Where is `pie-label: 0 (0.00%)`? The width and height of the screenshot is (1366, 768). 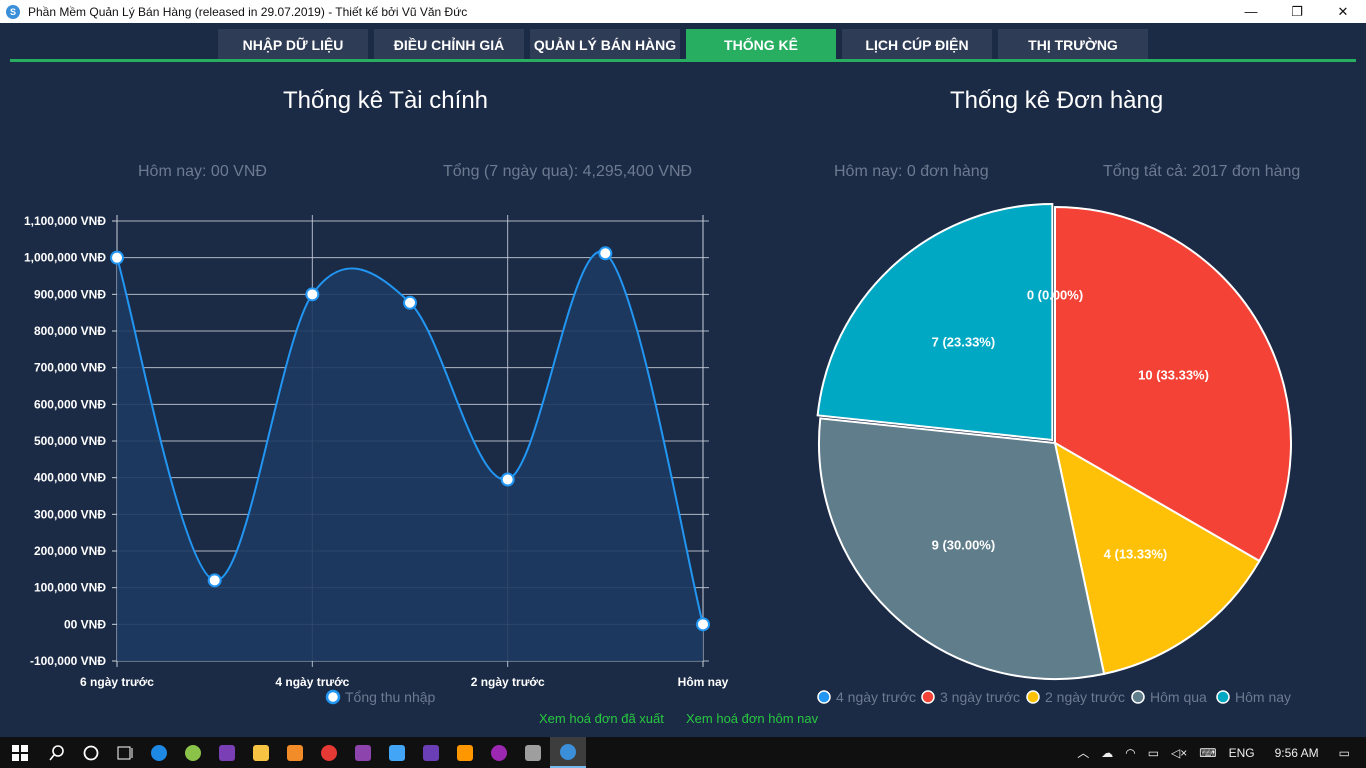 pie-label: 0 (0.00%) is located at coordinates (1055, 294).